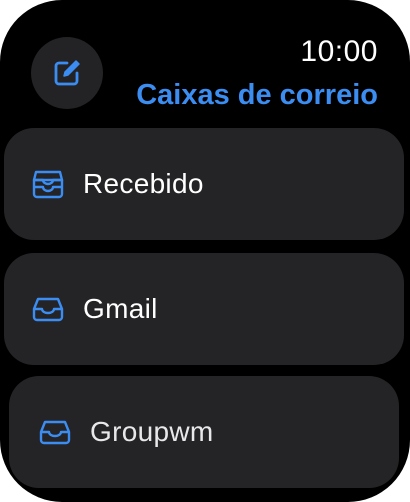 The height and width of the screenshot is (502, 410). Describe the element at coordinates (257, 95) in the screenshot. I see `page-title: Caixas de correio` at that location.